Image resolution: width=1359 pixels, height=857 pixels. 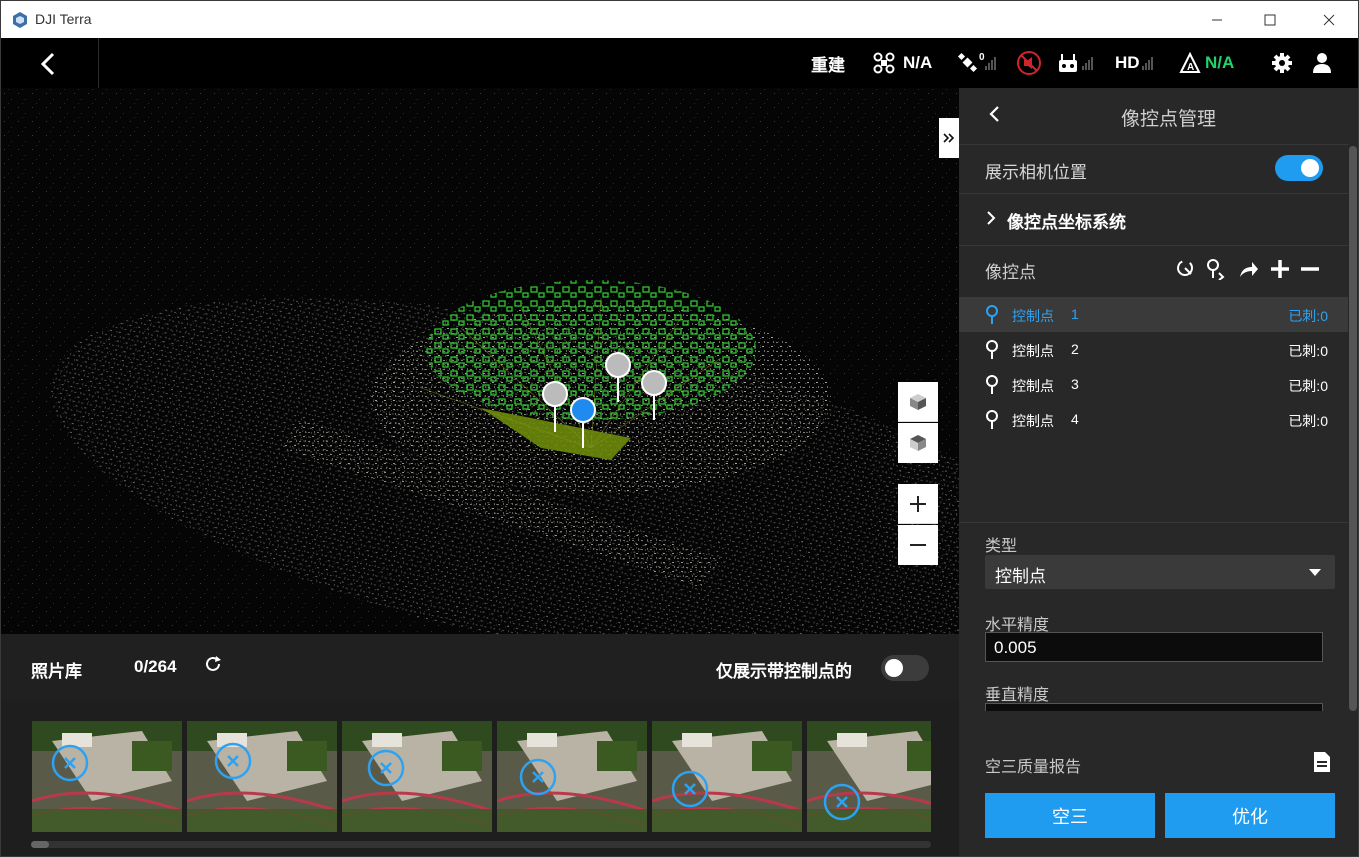 I want to click on minimize-icon, so click(x=1217, y=19).